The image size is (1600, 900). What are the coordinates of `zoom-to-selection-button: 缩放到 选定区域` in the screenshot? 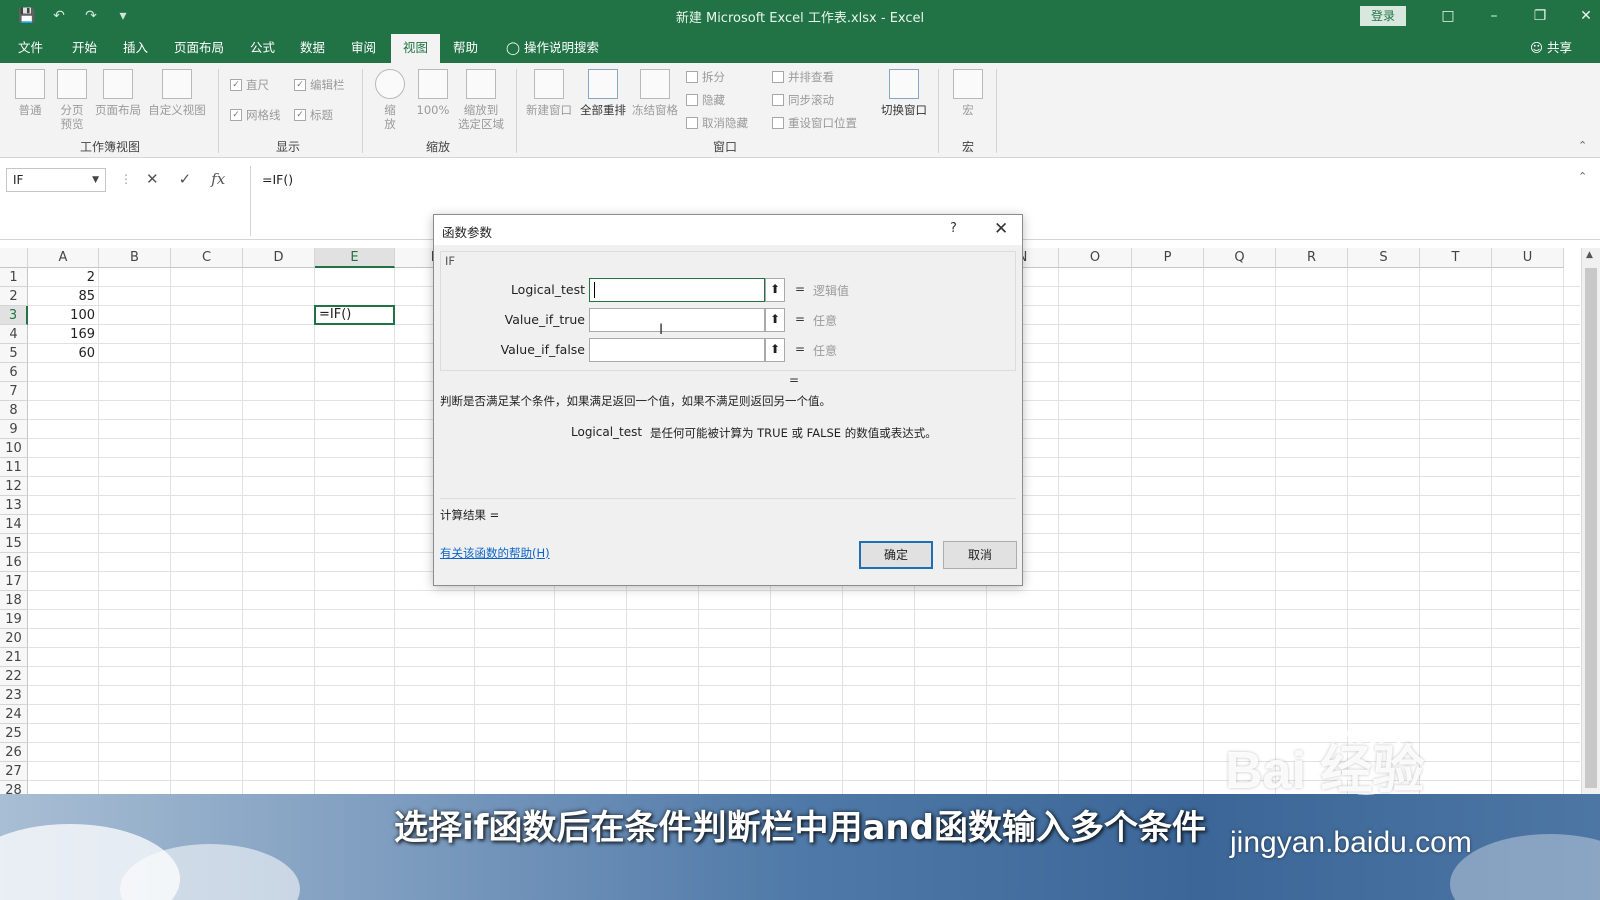 It's located at (481, 100).